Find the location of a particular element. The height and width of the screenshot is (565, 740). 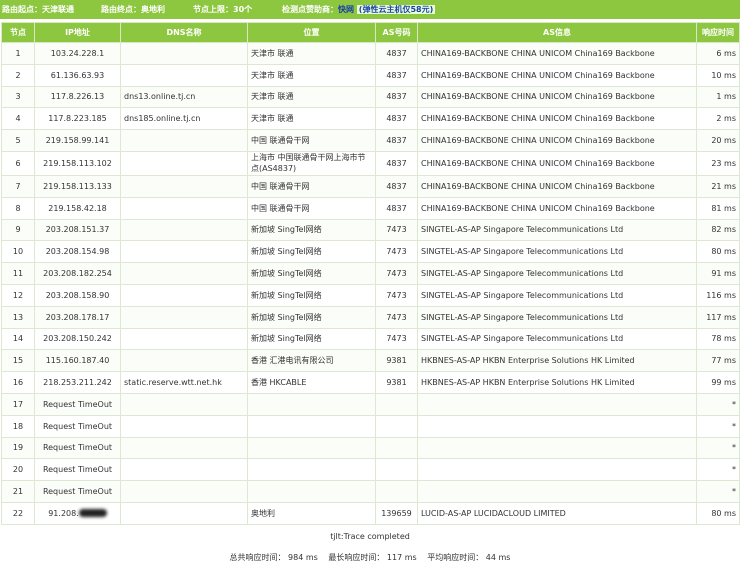

hop-cell: 22 is located at coordinates (18, 513).